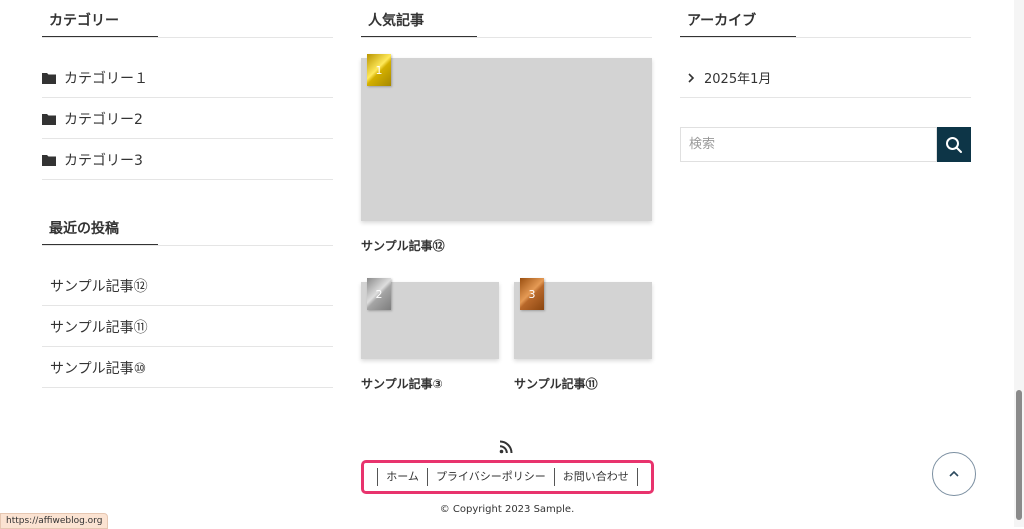  I want to click on category-item-3: カテゴリー3, so click(187, 160).